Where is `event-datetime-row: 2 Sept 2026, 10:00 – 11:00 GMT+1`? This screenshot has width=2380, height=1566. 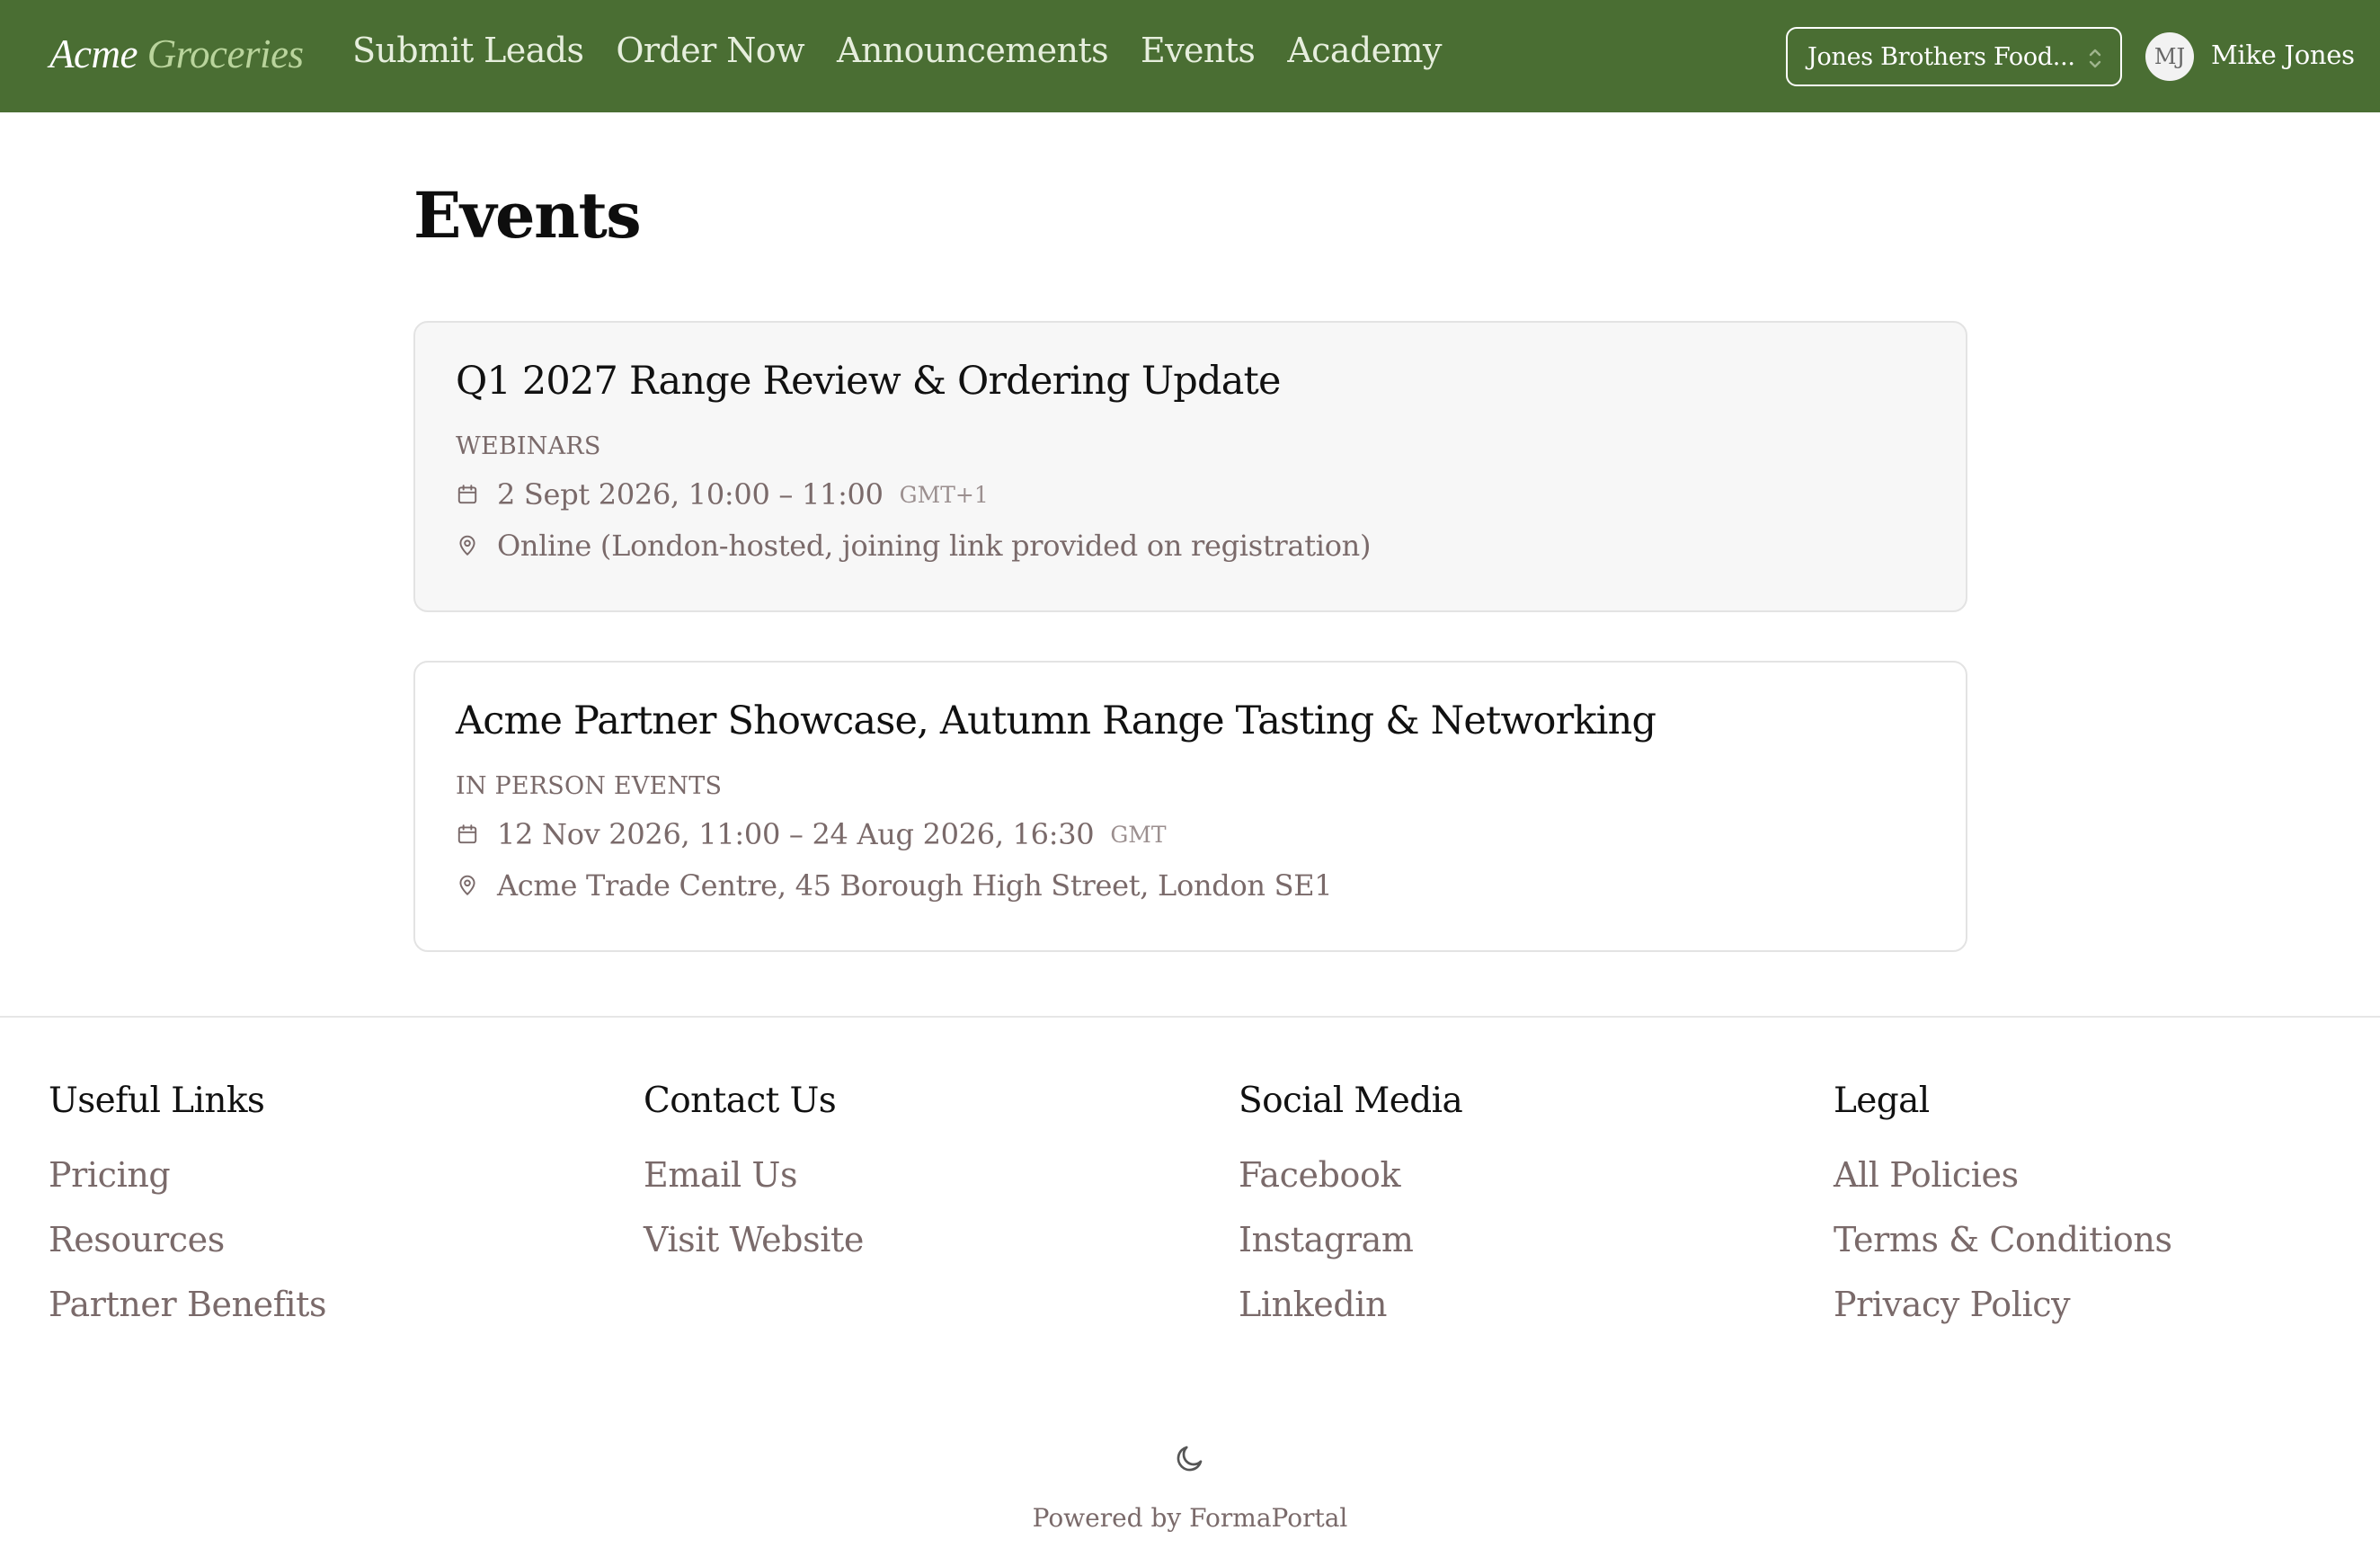
event-datetime-row: 2 Sept 2026, 10:00 – 11:00 GMT+1 is located at coordinates (722, 494).